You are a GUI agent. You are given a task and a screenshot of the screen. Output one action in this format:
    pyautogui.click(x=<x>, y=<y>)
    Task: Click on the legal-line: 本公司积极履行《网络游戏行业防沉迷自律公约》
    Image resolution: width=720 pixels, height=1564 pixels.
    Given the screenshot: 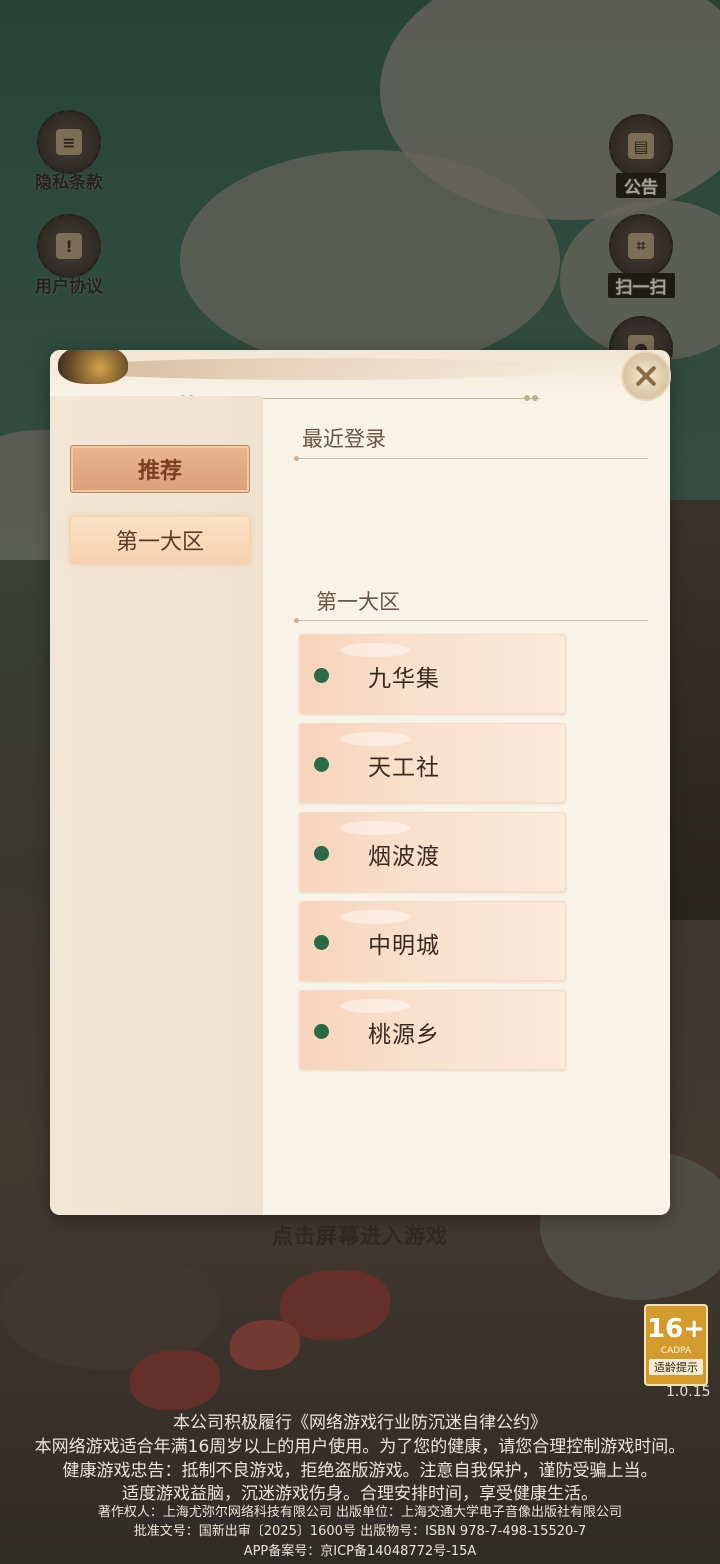 What is the action you would take?
    pyautogui.click(x=360, y=1423)
    